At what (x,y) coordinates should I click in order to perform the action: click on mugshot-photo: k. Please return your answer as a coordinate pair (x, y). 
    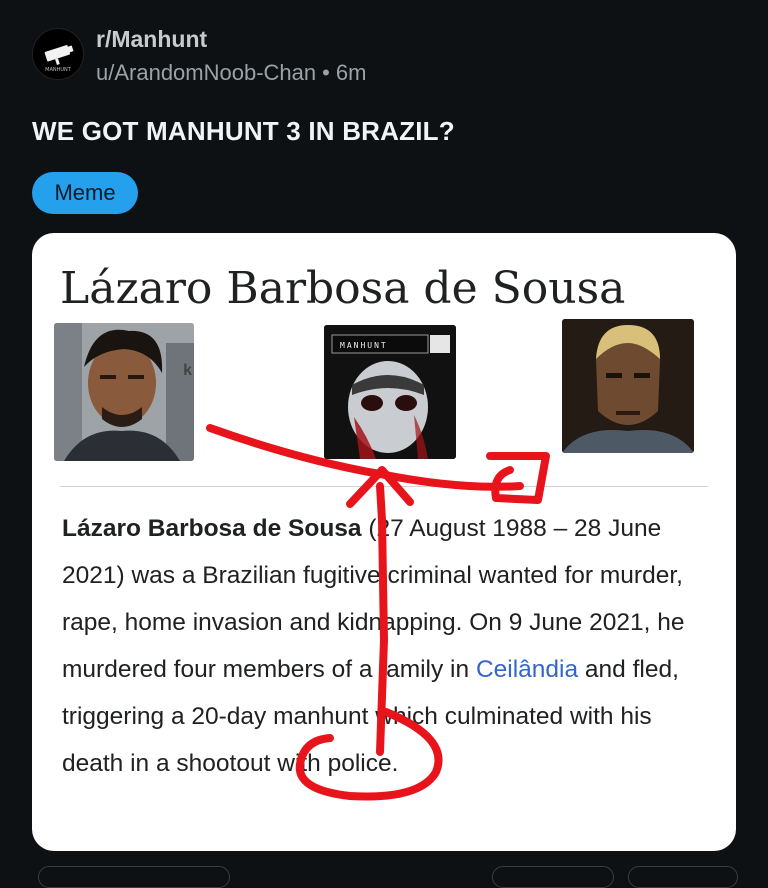
    Looking at the image, I should click on (124, 392).